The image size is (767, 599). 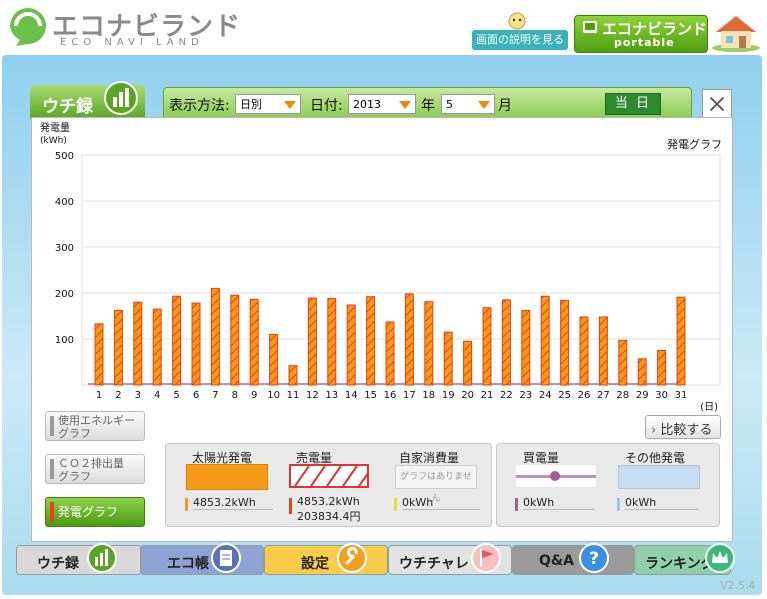 I want to click on display-method-label: 表示方法:, so click(x=199, y=106).